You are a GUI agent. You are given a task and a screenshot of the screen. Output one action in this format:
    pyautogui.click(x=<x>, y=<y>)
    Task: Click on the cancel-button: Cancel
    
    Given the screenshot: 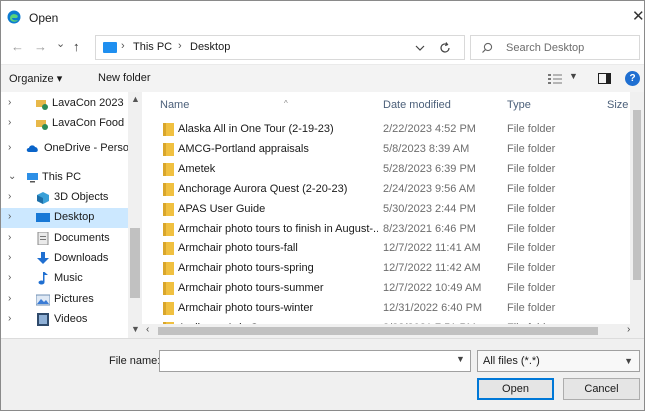 What is the action you would take?
    pyautogui.click(x=601, y=389)
    